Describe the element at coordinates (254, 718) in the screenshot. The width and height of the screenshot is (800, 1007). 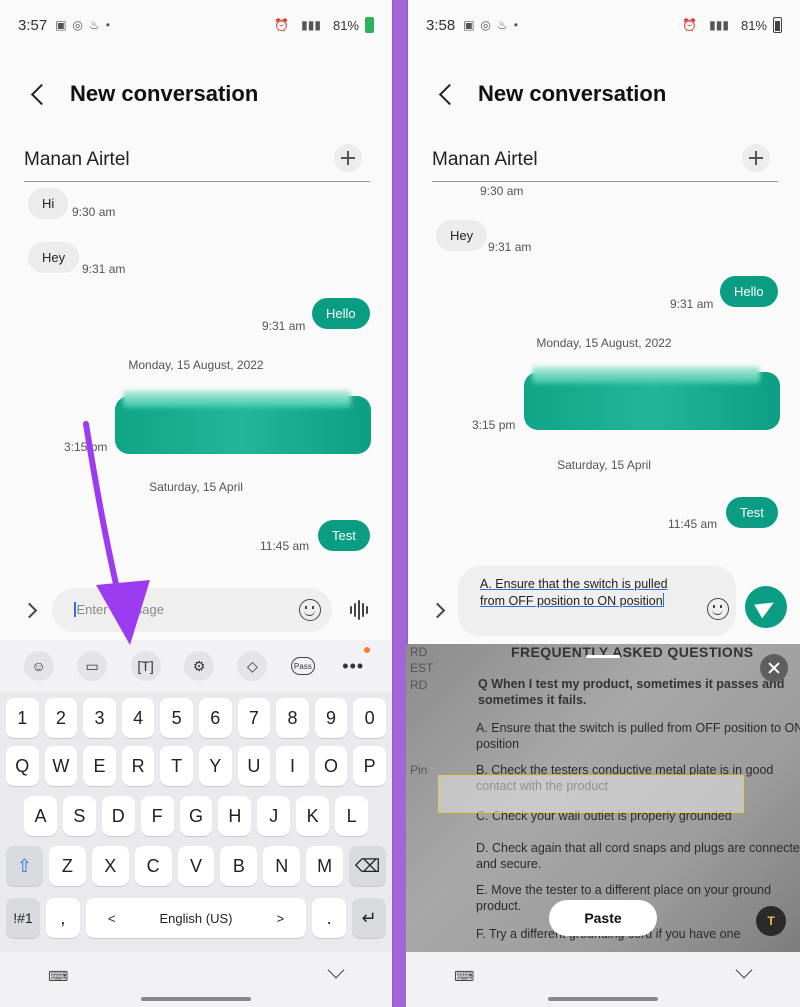
I see `key-7: 7` at that location.